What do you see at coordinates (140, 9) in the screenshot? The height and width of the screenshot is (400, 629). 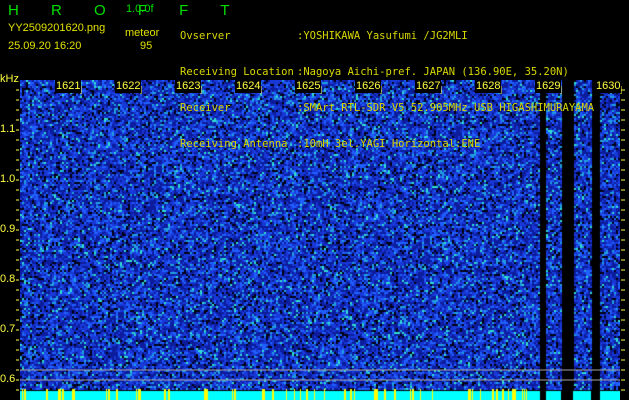 I see `version: 1.0.0f` at bounding box center [140, 9].